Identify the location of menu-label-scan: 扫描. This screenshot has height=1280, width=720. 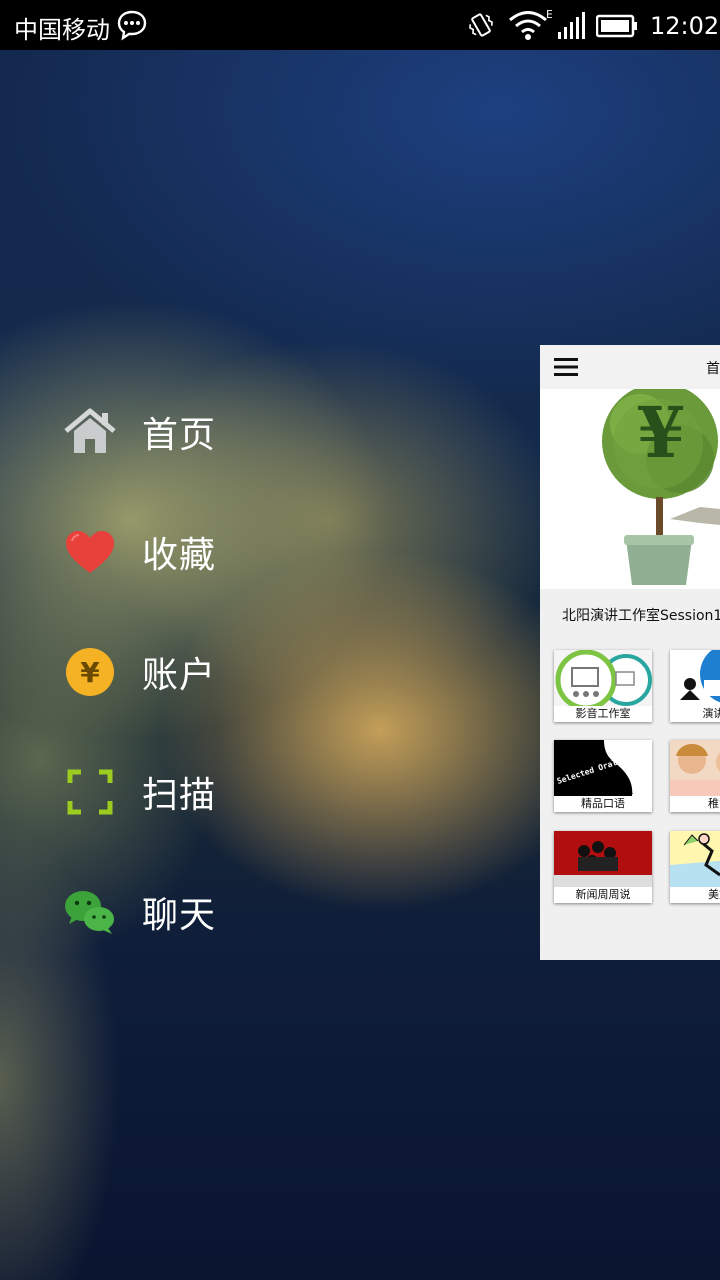
(179, 795).